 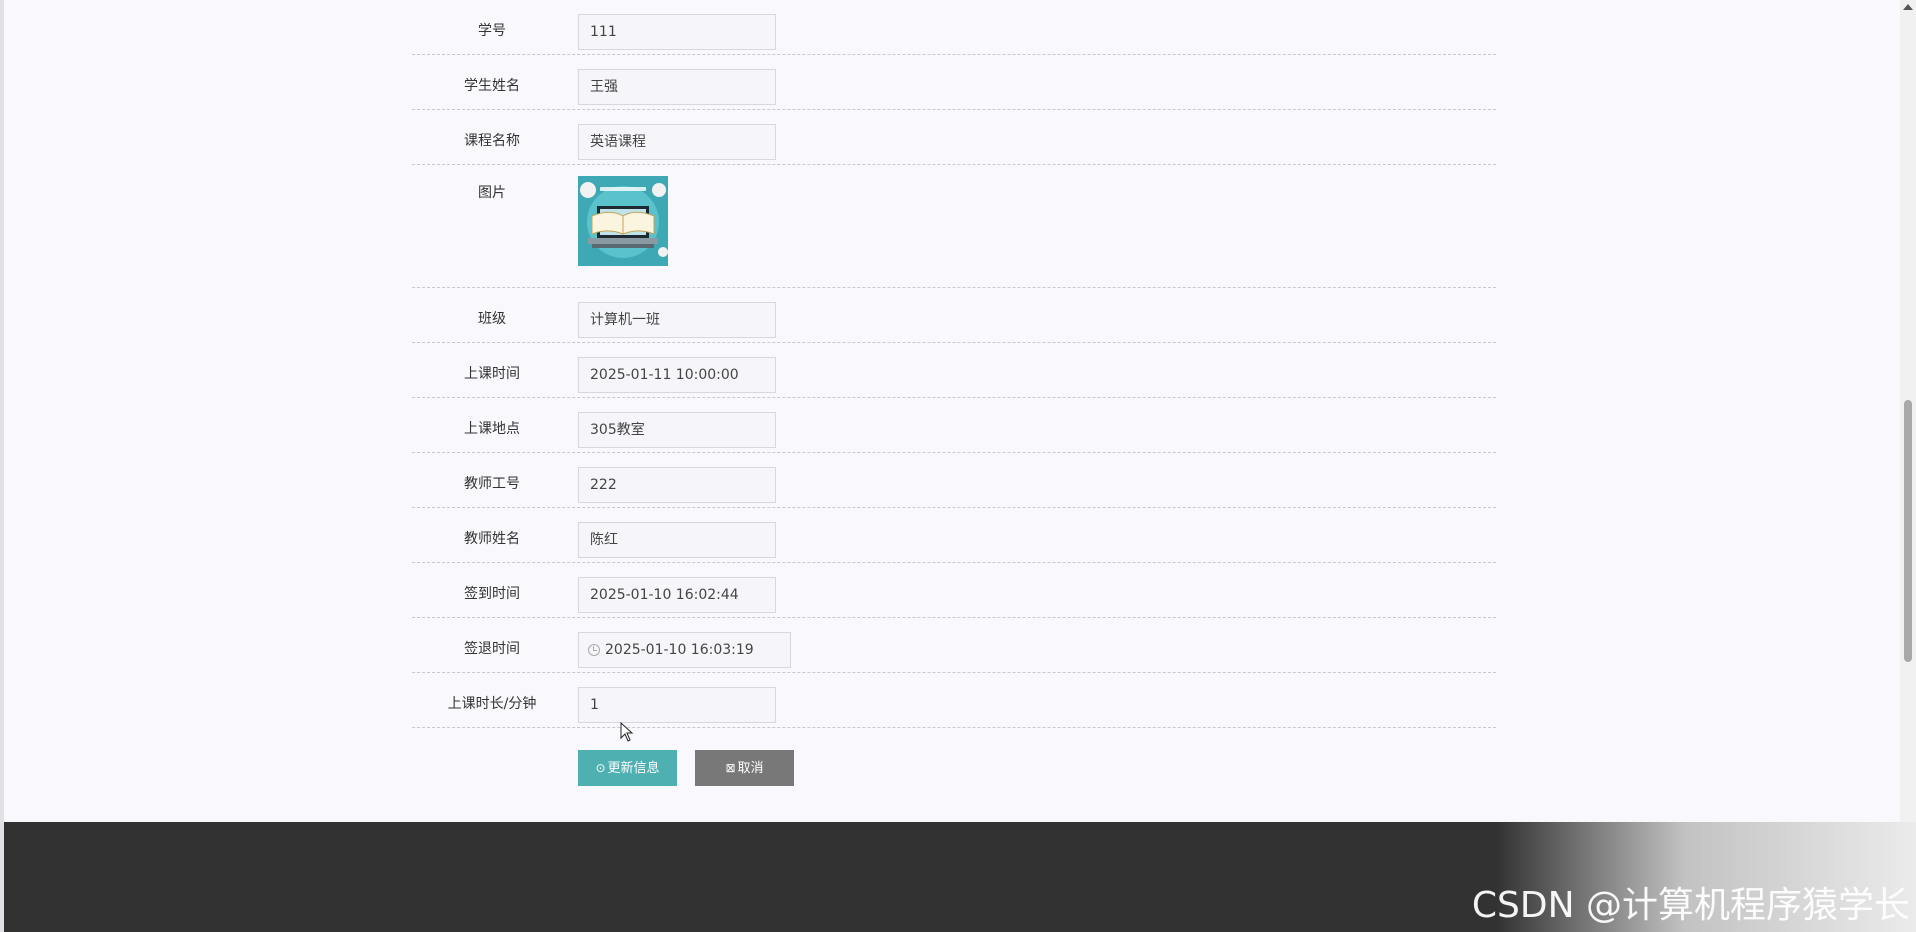 I want to click on location-input: 305教室, so click(x=677, y=430).